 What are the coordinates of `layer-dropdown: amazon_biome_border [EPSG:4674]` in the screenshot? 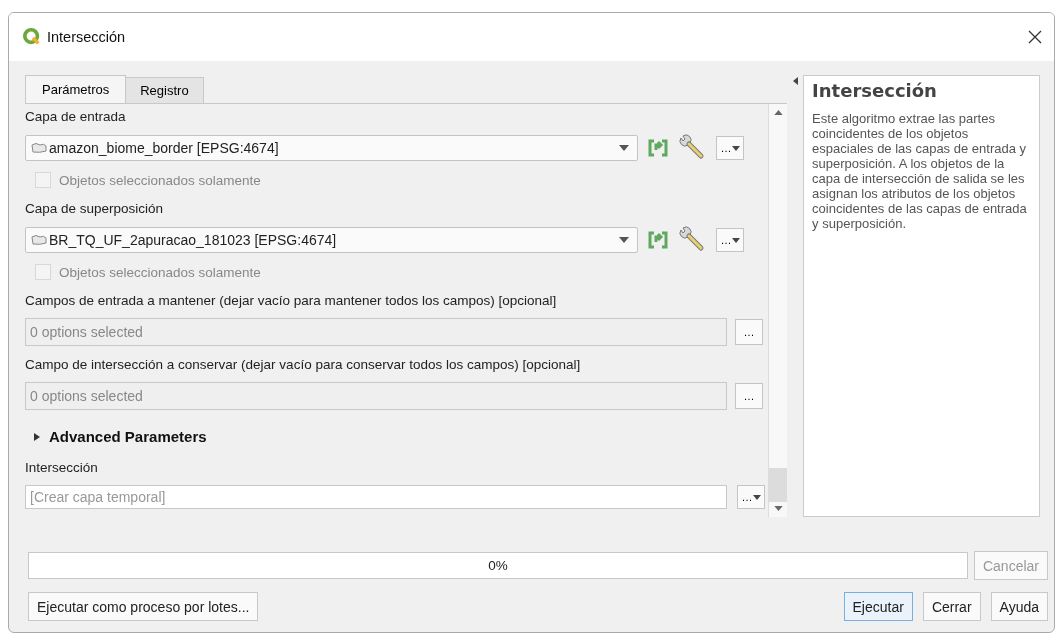 It's located at (331, 148).